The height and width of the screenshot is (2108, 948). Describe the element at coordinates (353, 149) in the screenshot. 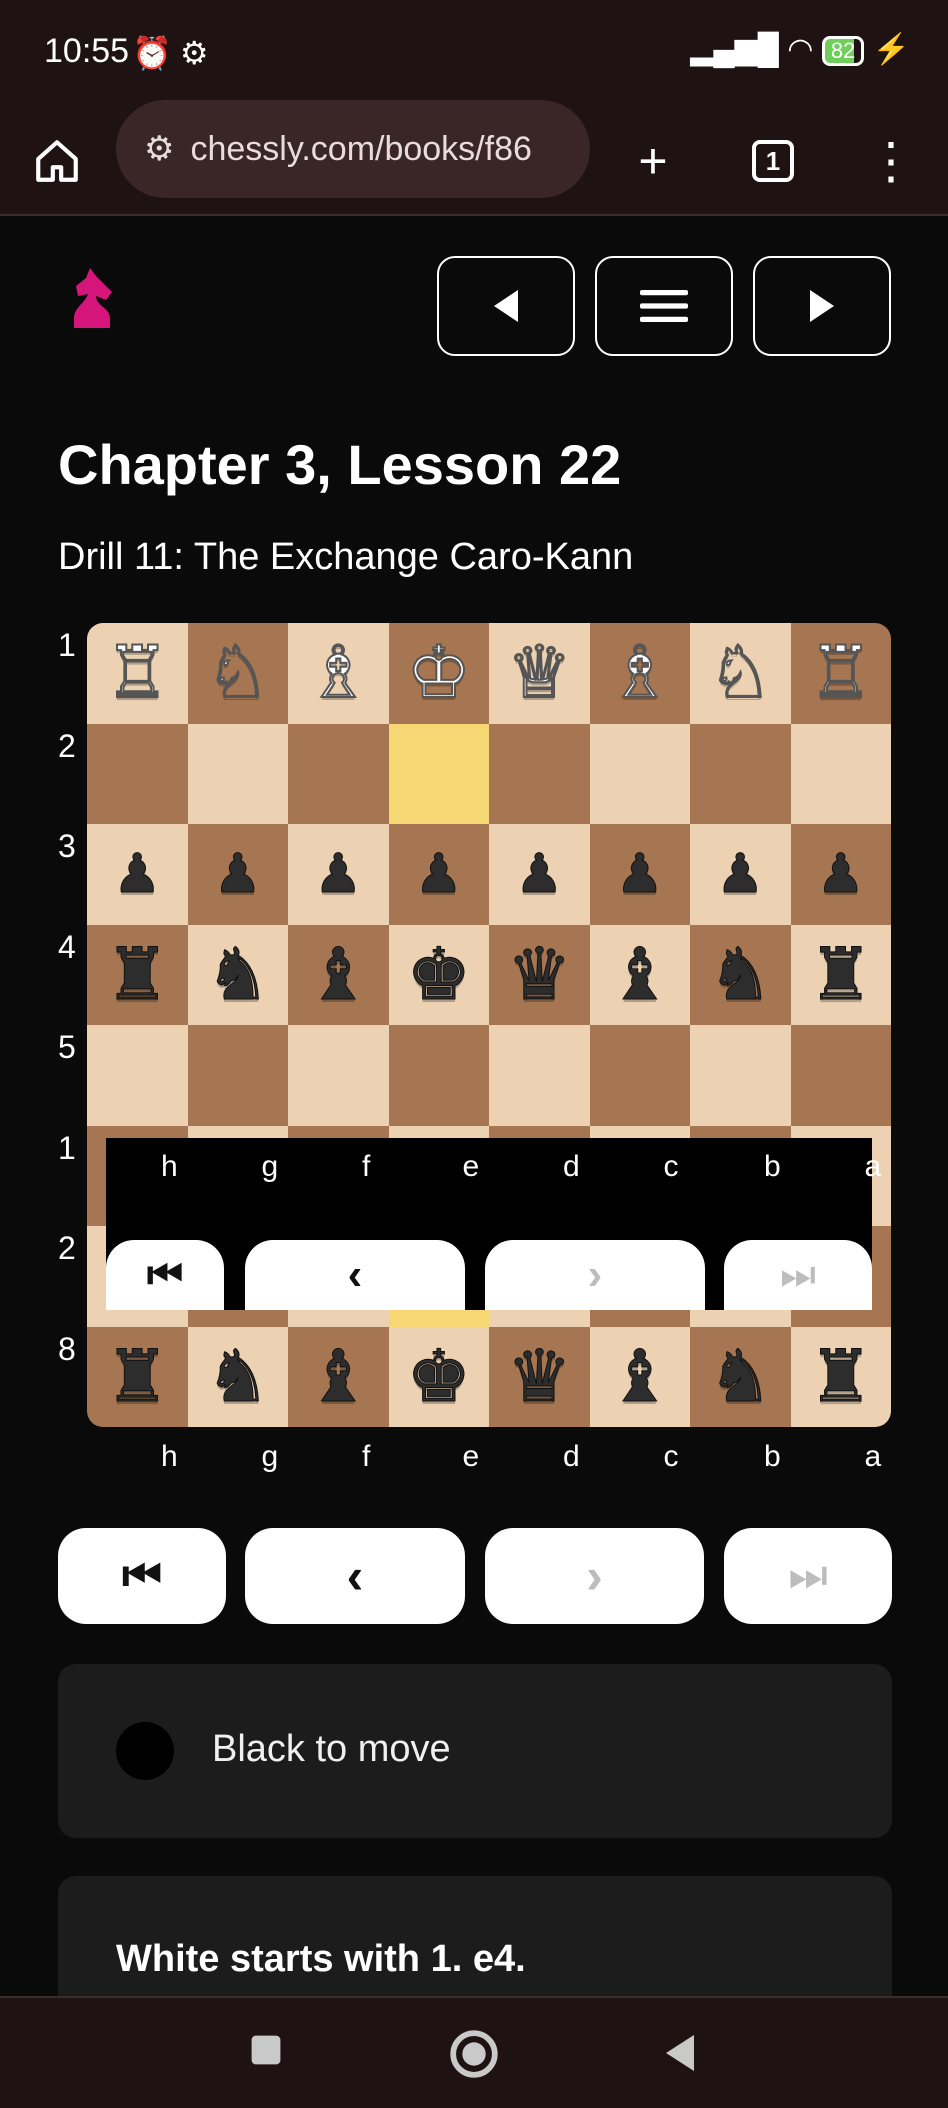

I see `address-bar: ⚙ chessly.com/books/f86` at that location.